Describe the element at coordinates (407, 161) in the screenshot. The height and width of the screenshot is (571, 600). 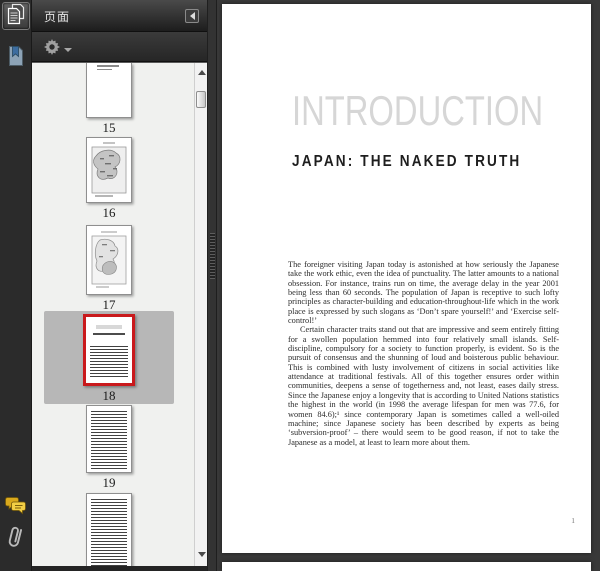
I see `section-title: JAPAN: THE NAKED TRUTH` at that location.